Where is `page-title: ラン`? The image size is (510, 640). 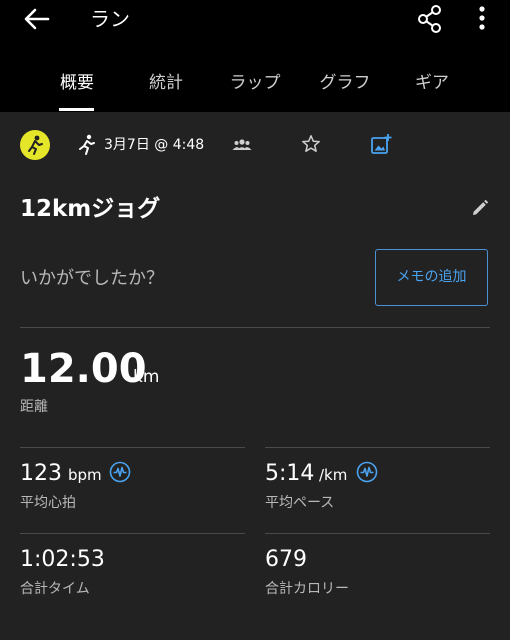 page-title: ラン is located at coordinates (110, 19).